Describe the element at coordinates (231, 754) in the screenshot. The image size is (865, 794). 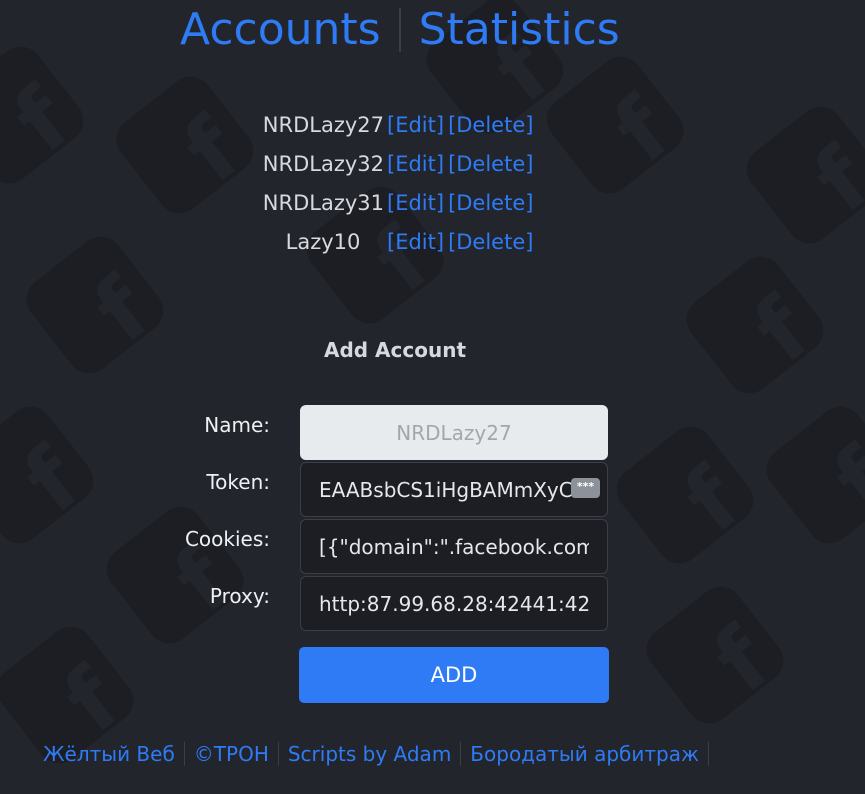
I see `footer-link: ©ТРОН` at that location.